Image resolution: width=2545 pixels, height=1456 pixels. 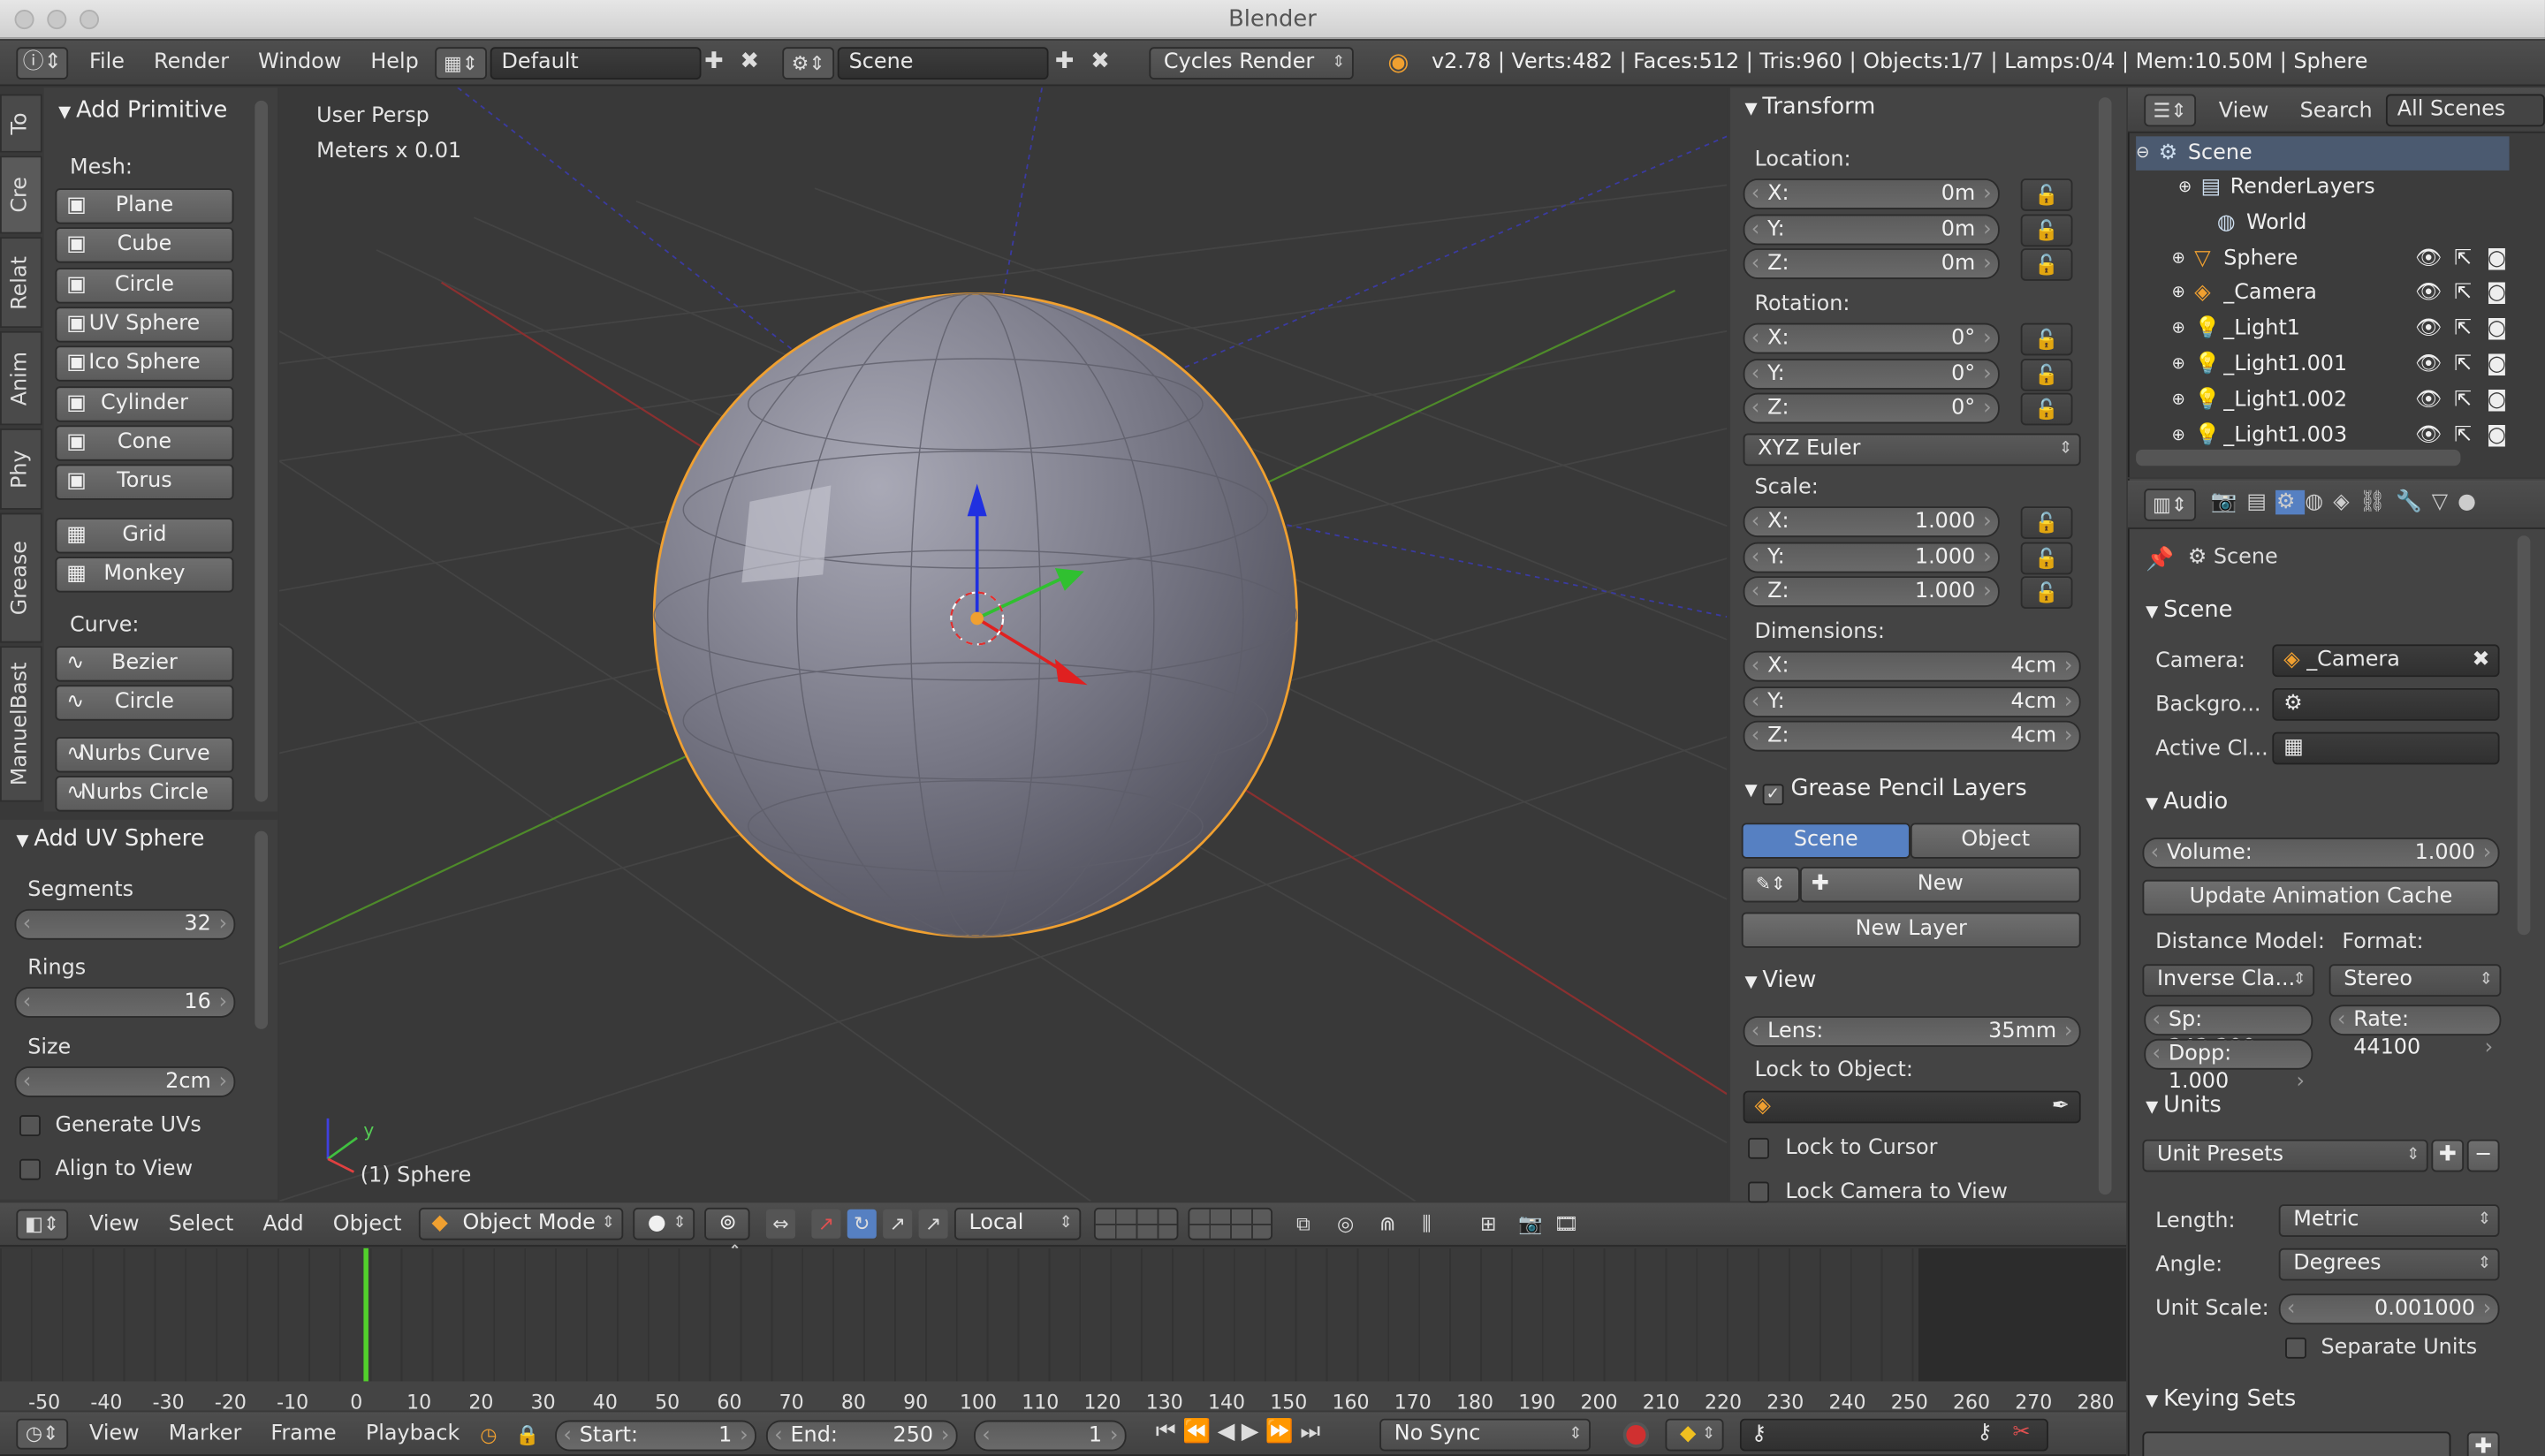 I want to click on screen-layout-icon: ▦⇕, so click(x=461, y=63).